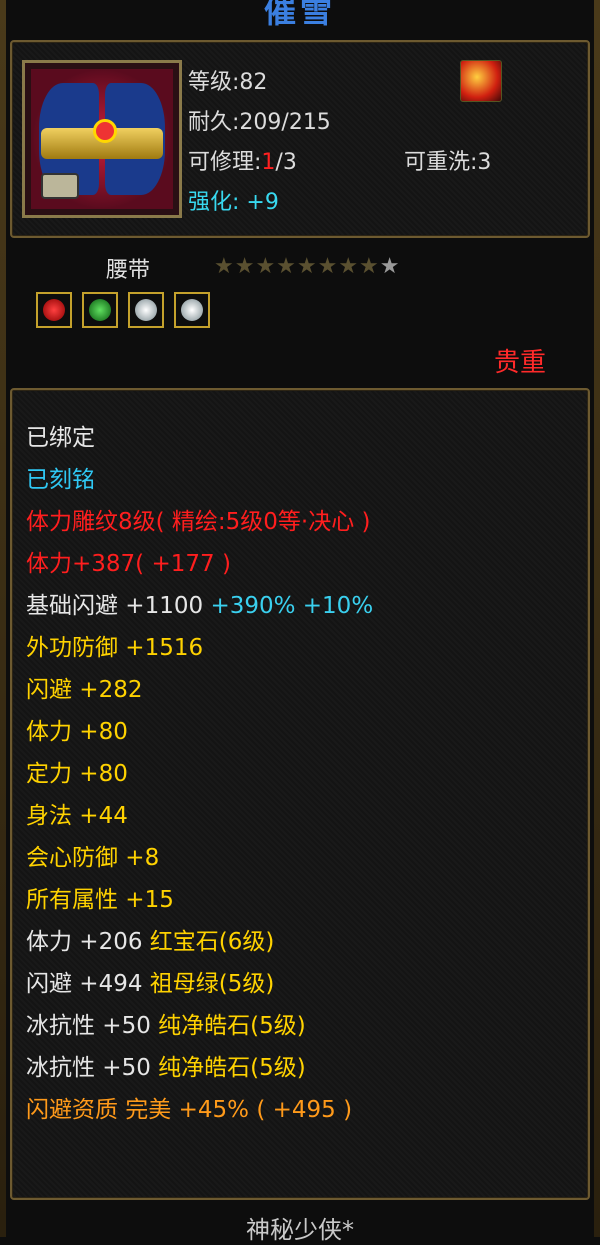 The width and height of the screenshot is (600, 1245). Describe the element at coordinates (519, 363) in the screenshot. I see `rarity-label: 贵重` at that location.